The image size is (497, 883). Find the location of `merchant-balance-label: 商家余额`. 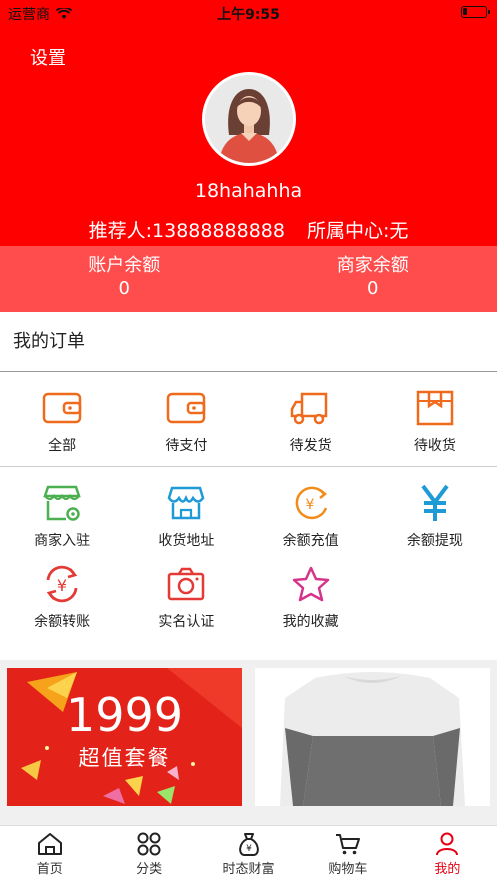

merchant-balance-label: 商家余额 is located at coordinates (372, 265).